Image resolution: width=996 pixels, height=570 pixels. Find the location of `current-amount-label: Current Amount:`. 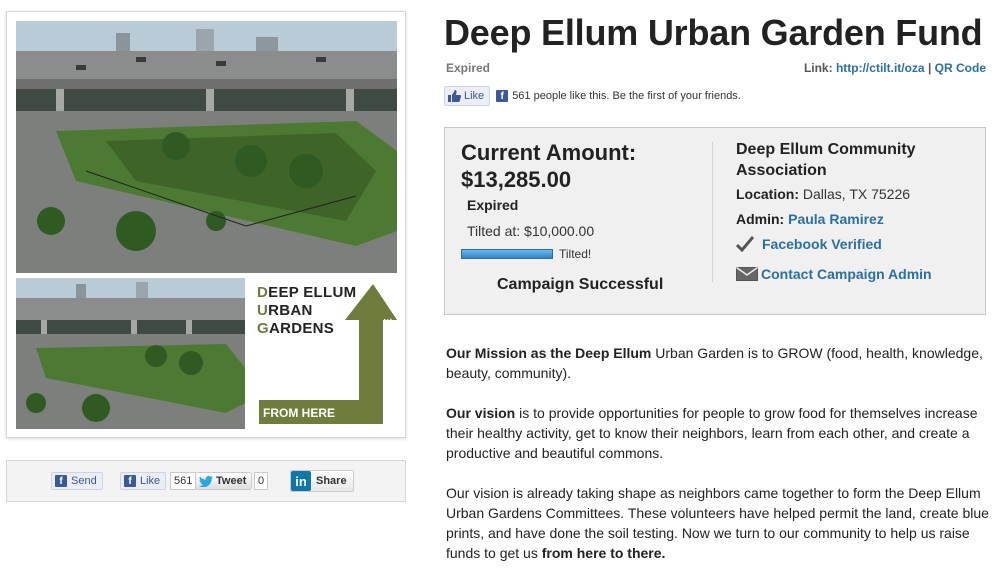

current-amount-label: Current Amount: is located at coordinates (549, 152).